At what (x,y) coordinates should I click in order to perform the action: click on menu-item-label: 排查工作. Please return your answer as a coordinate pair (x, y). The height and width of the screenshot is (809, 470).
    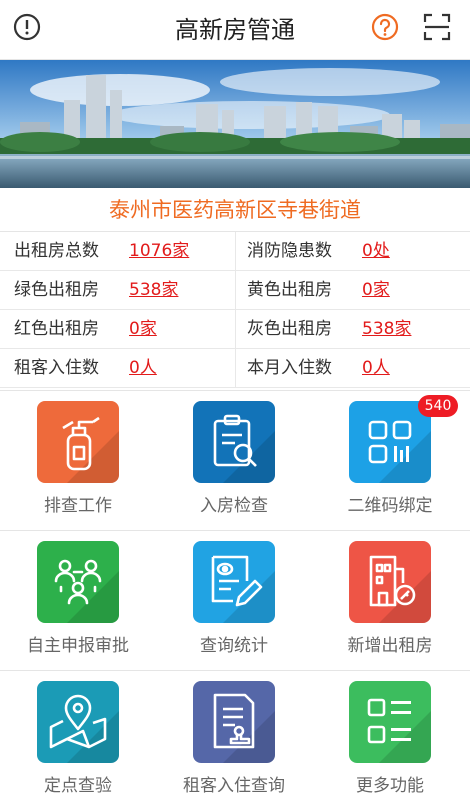
    Looking at the image, I should click on (78, 506).